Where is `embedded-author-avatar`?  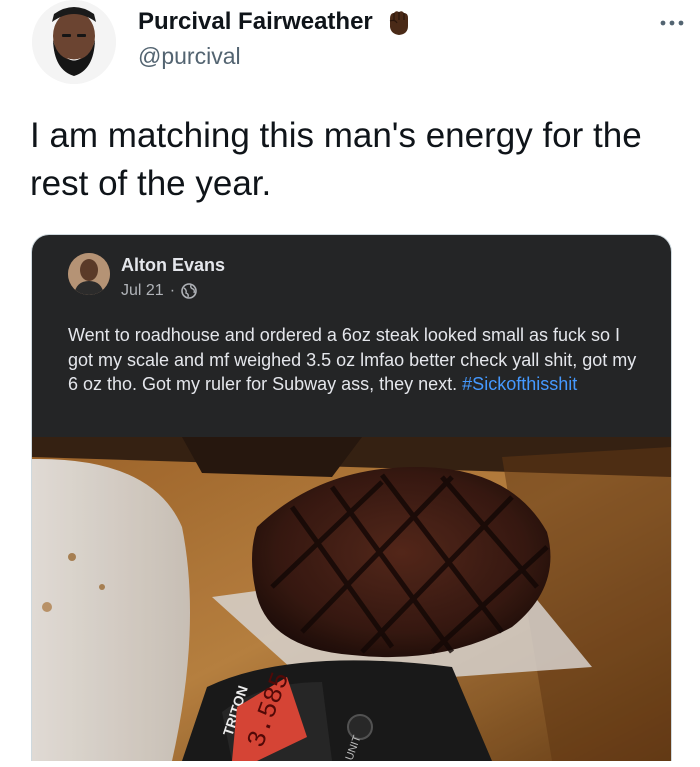 embedded-author-avatar is located at coordinates (89, 274).